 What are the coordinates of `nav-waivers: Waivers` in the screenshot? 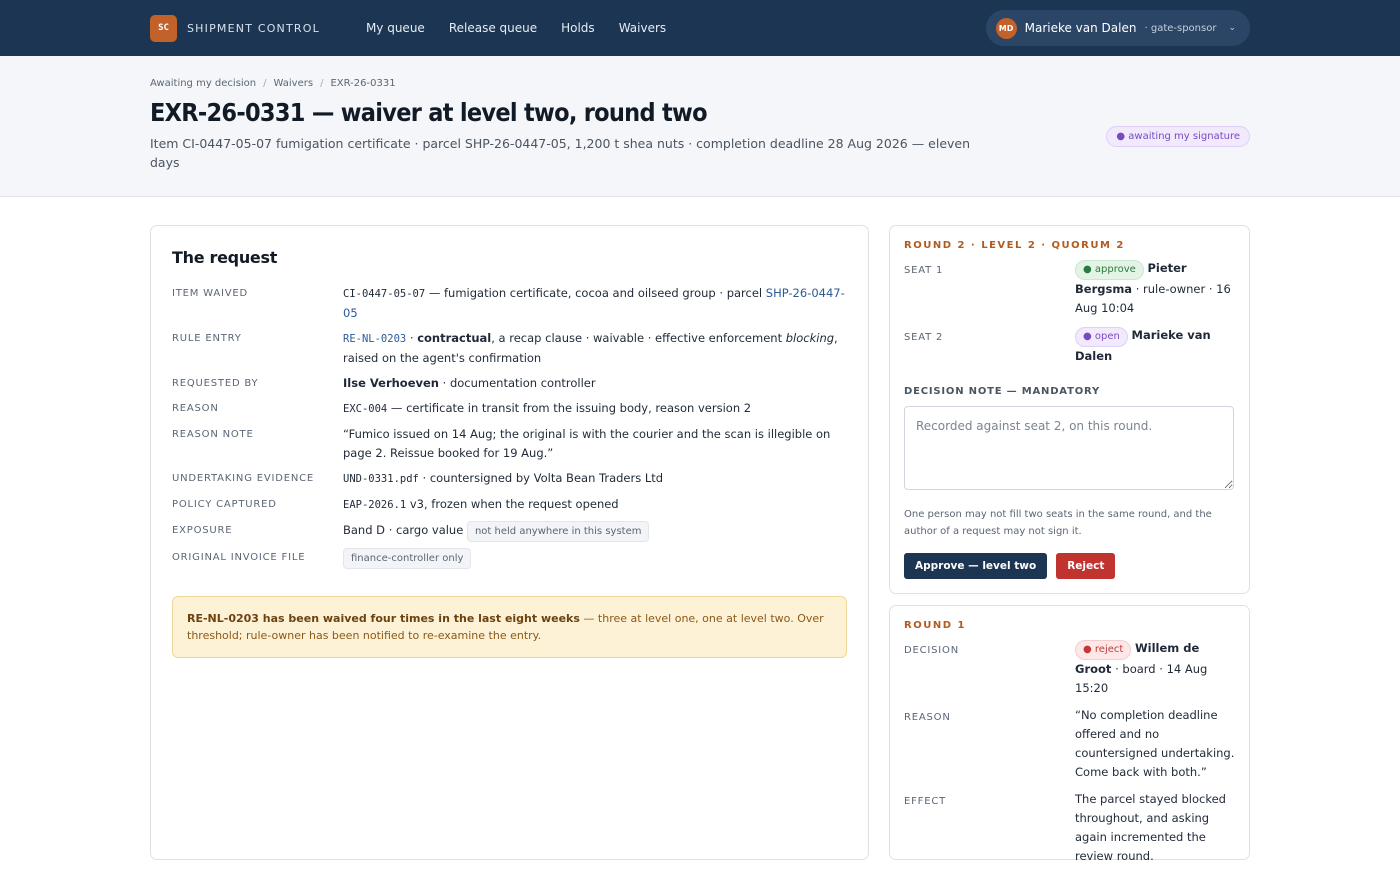 It's located at (642, 28).